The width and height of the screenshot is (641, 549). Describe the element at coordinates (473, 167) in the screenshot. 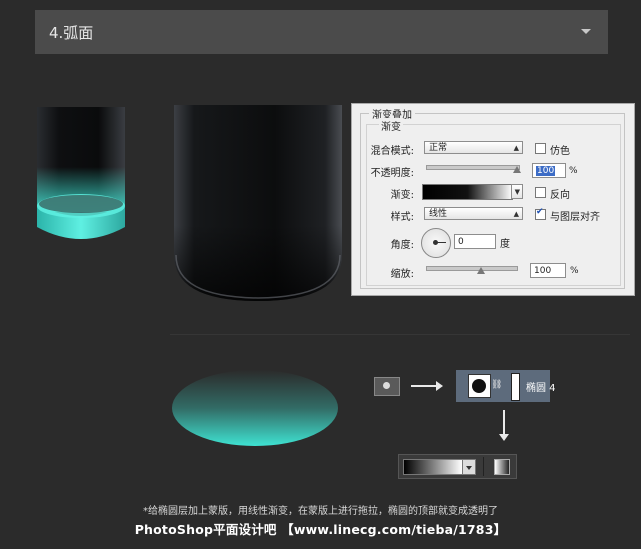

I see `opacity-slider` at that location.